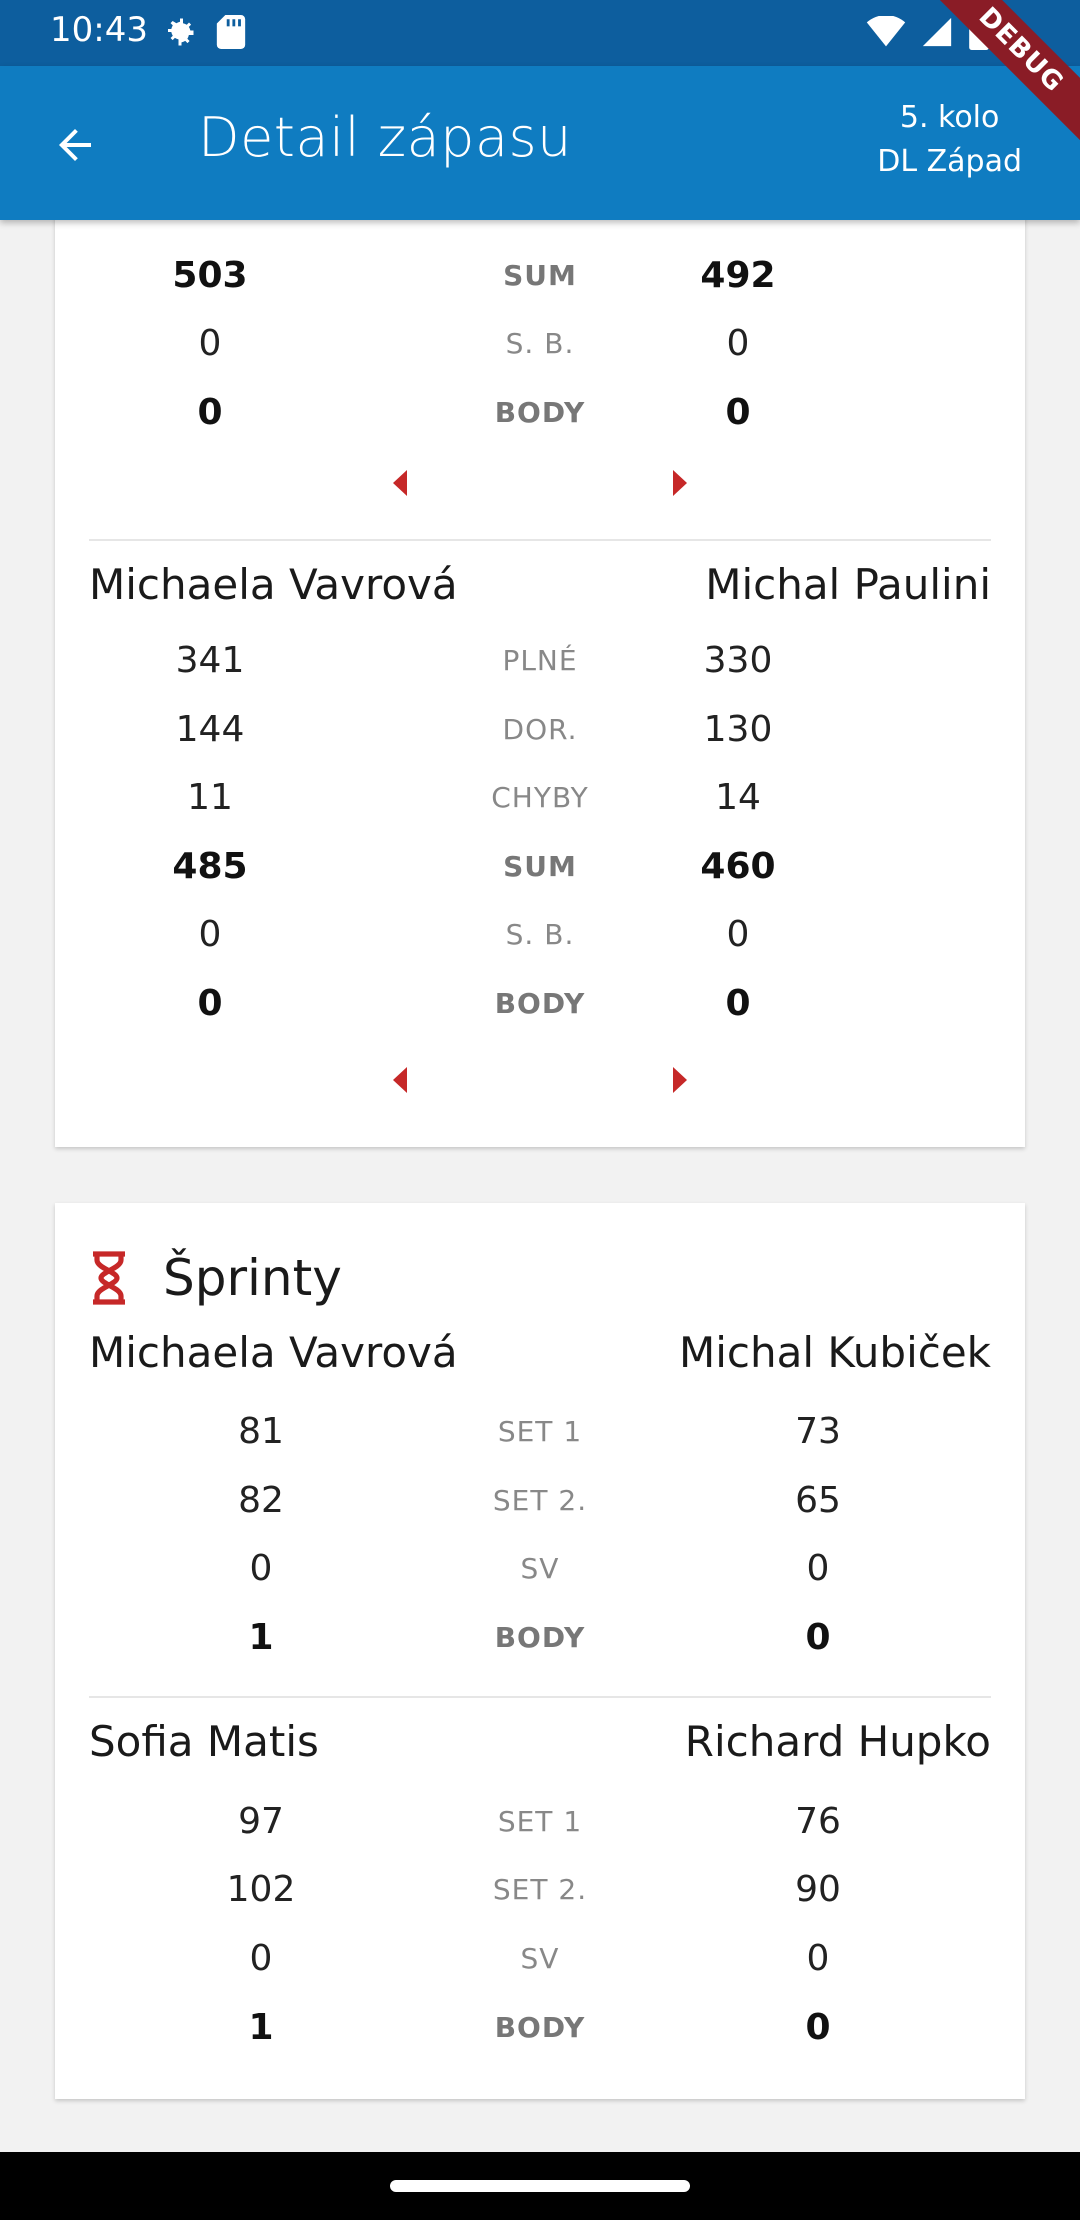 The height and width of the screenshot is (2220, 1080). I want to click on round-label: 5. kolo, so click(949, 117).